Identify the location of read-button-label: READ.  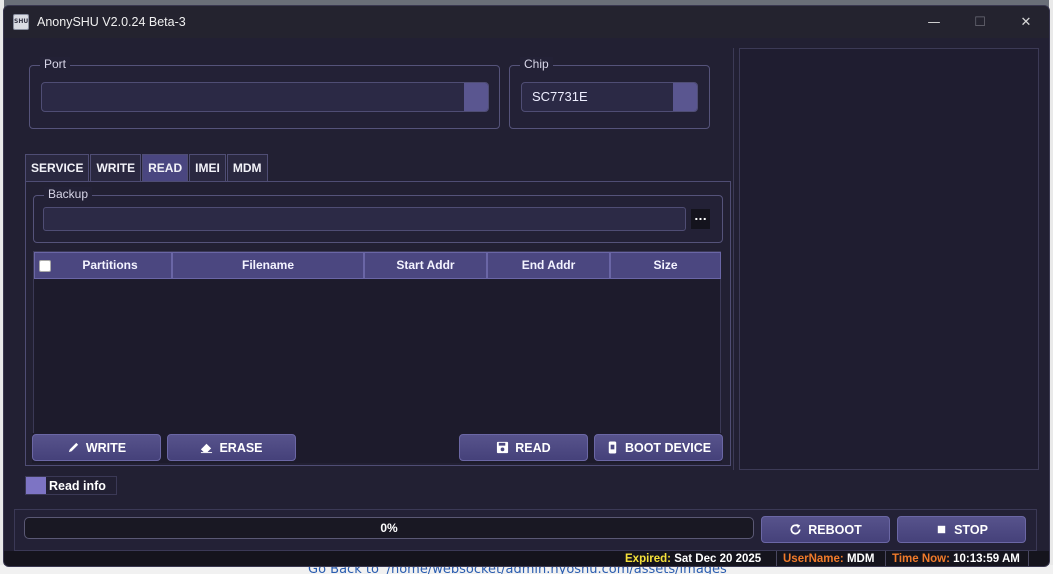
(533, 447).